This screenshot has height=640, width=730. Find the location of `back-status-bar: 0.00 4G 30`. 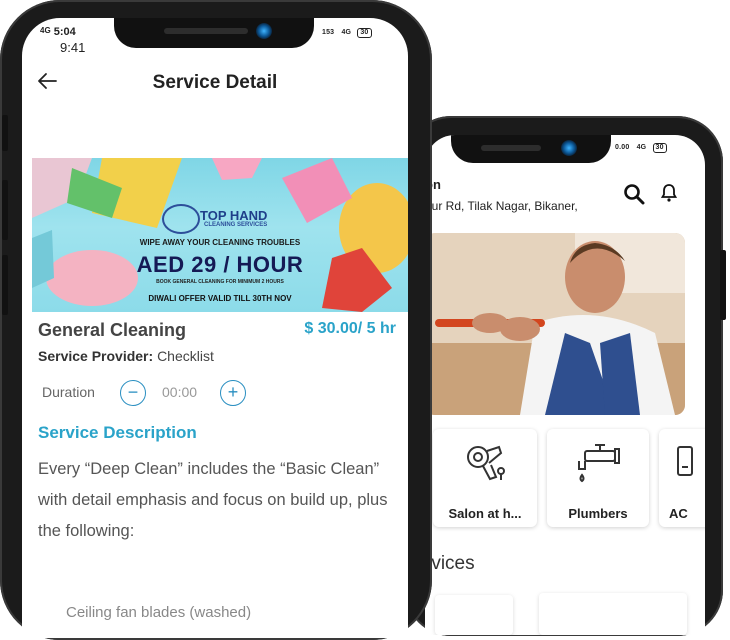

back-status-bar: 0.00 4G 30 is located at coordinates (641, 148).